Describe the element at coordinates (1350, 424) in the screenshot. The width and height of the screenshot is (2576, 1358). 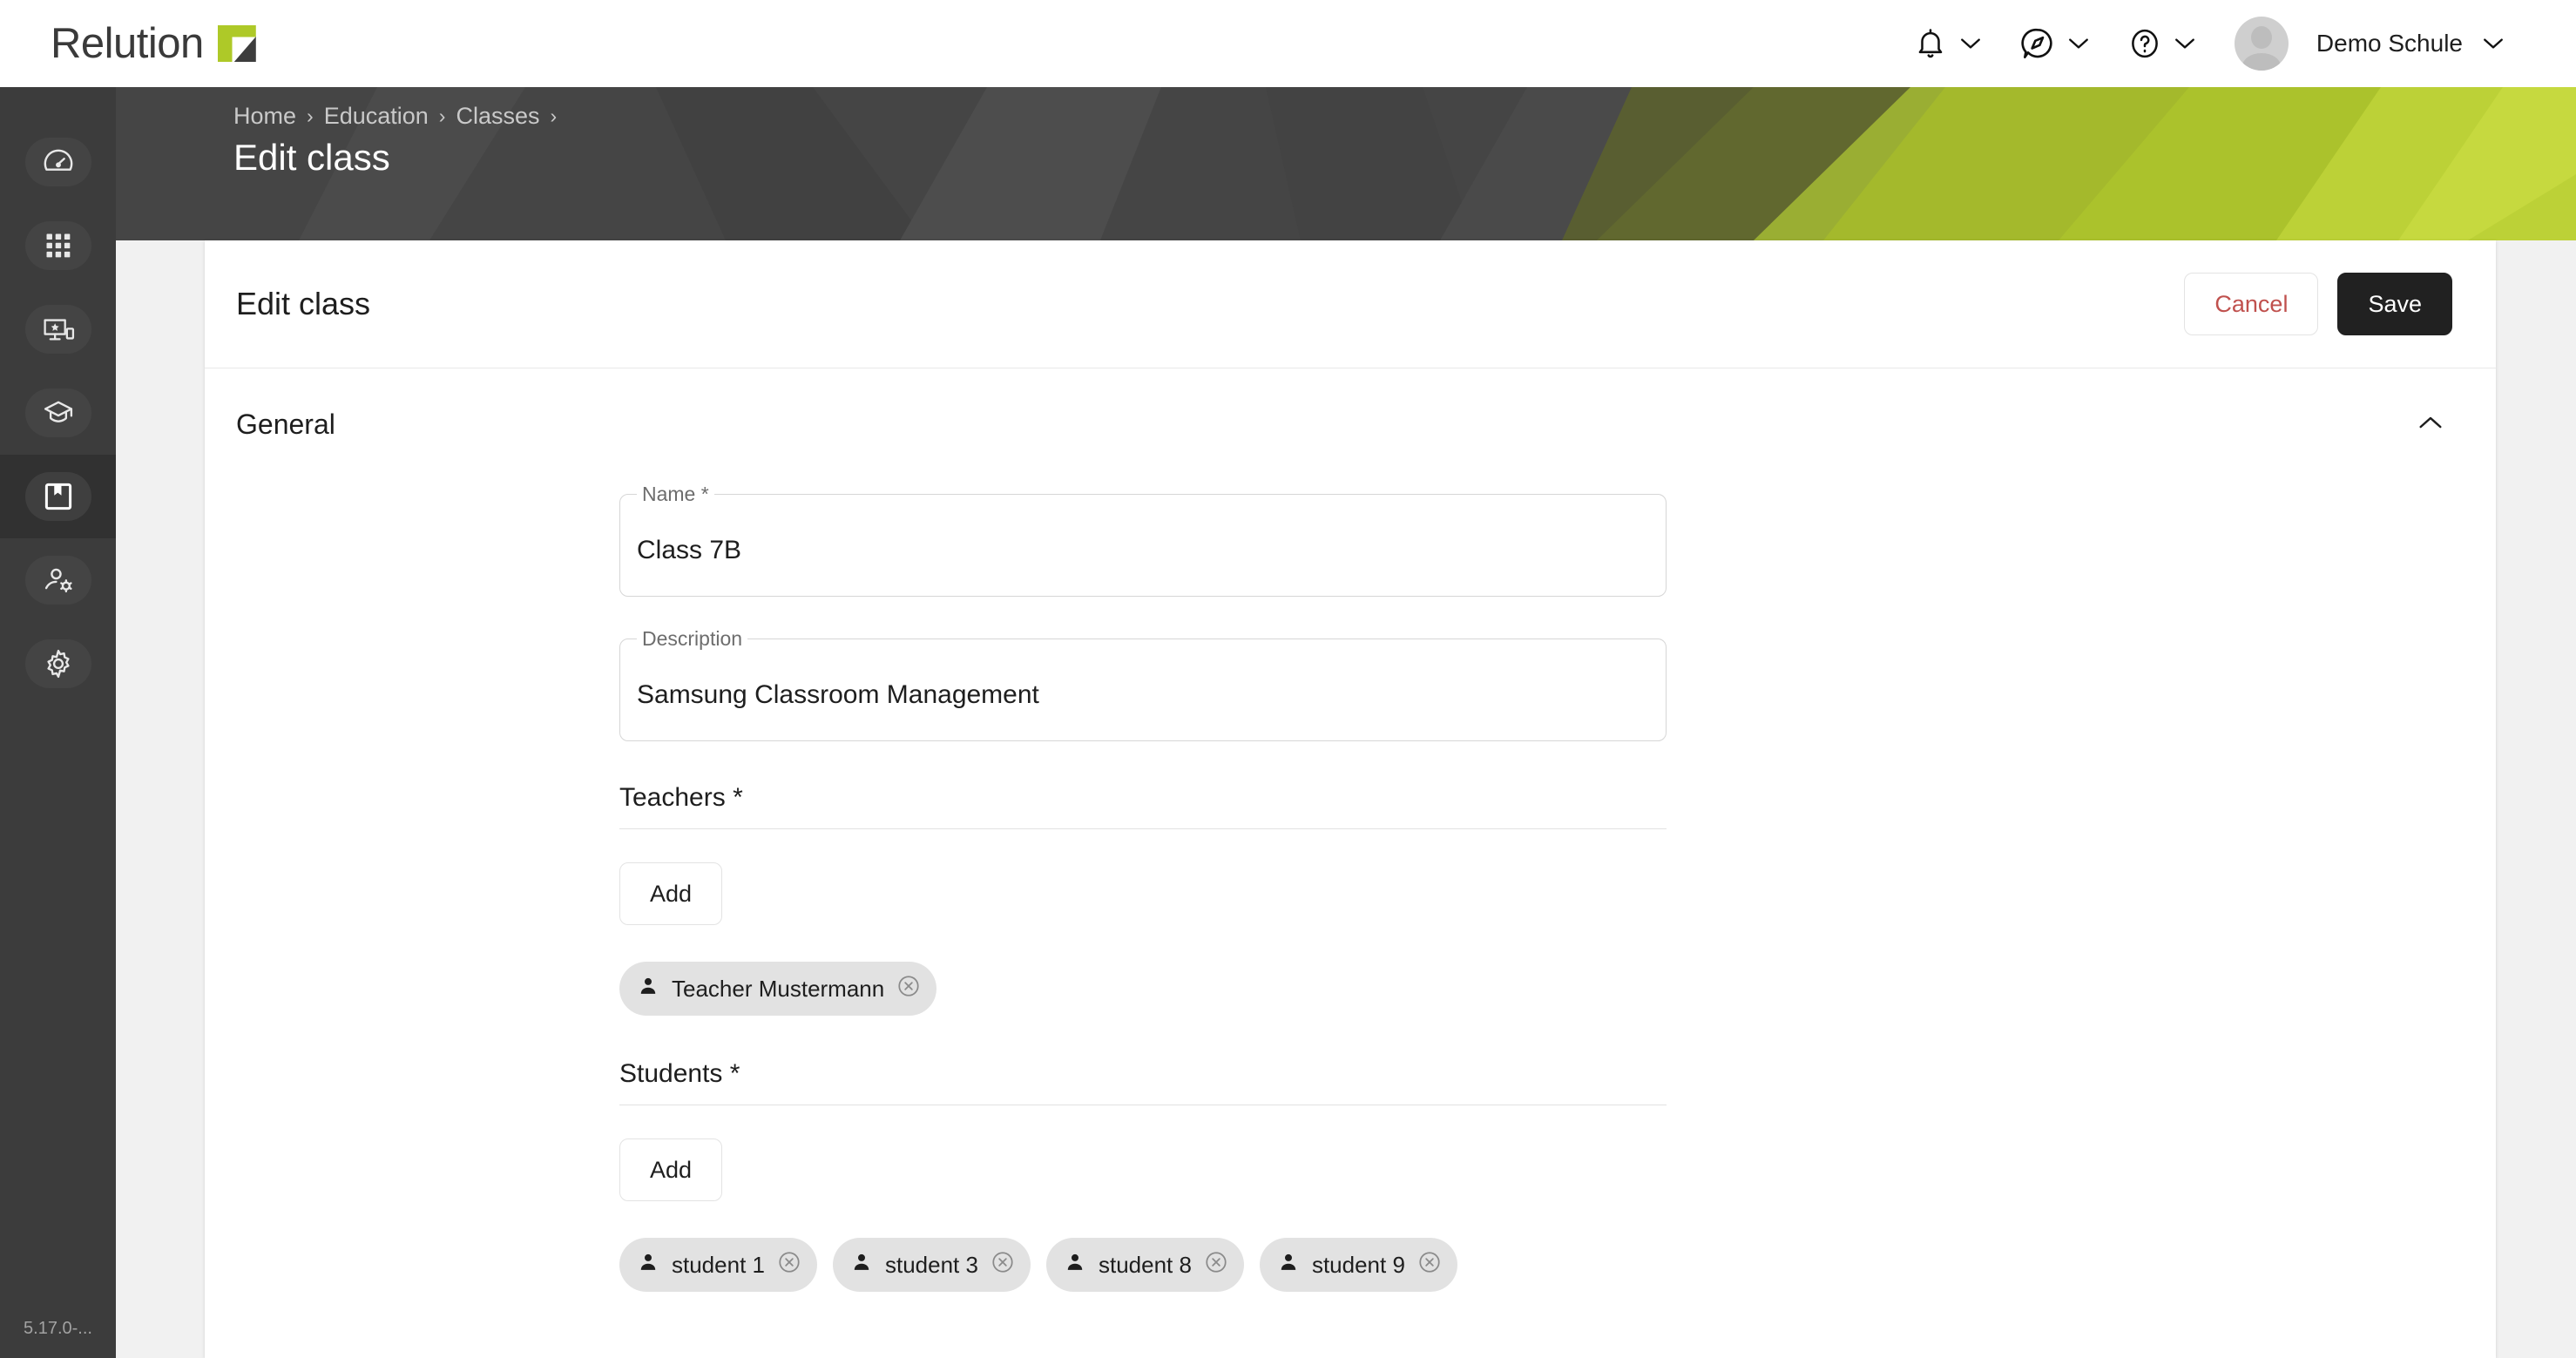
I see `general-section-header: General` at that location.